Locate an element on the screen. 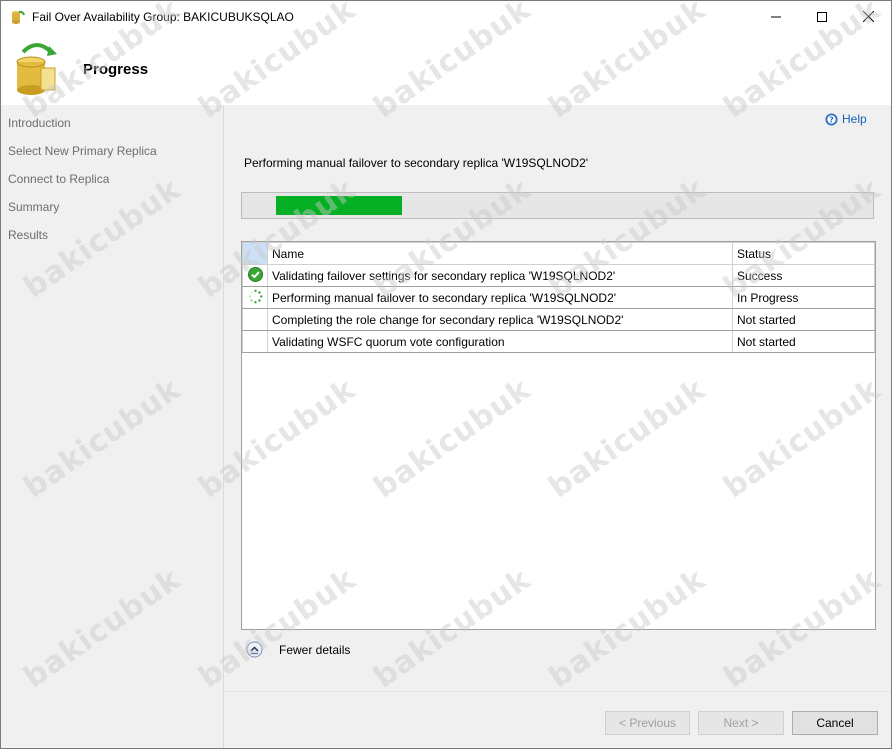 The image size is (892, 749). row-status: Success is located at coordinates (803, 275).